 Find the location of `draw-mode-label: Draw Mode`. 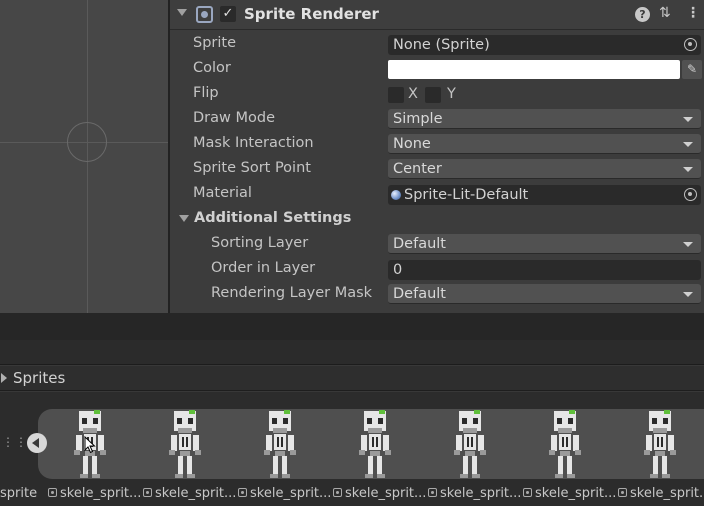

draw-mode-label: Draw Mode is located at coordinates (234, 118).